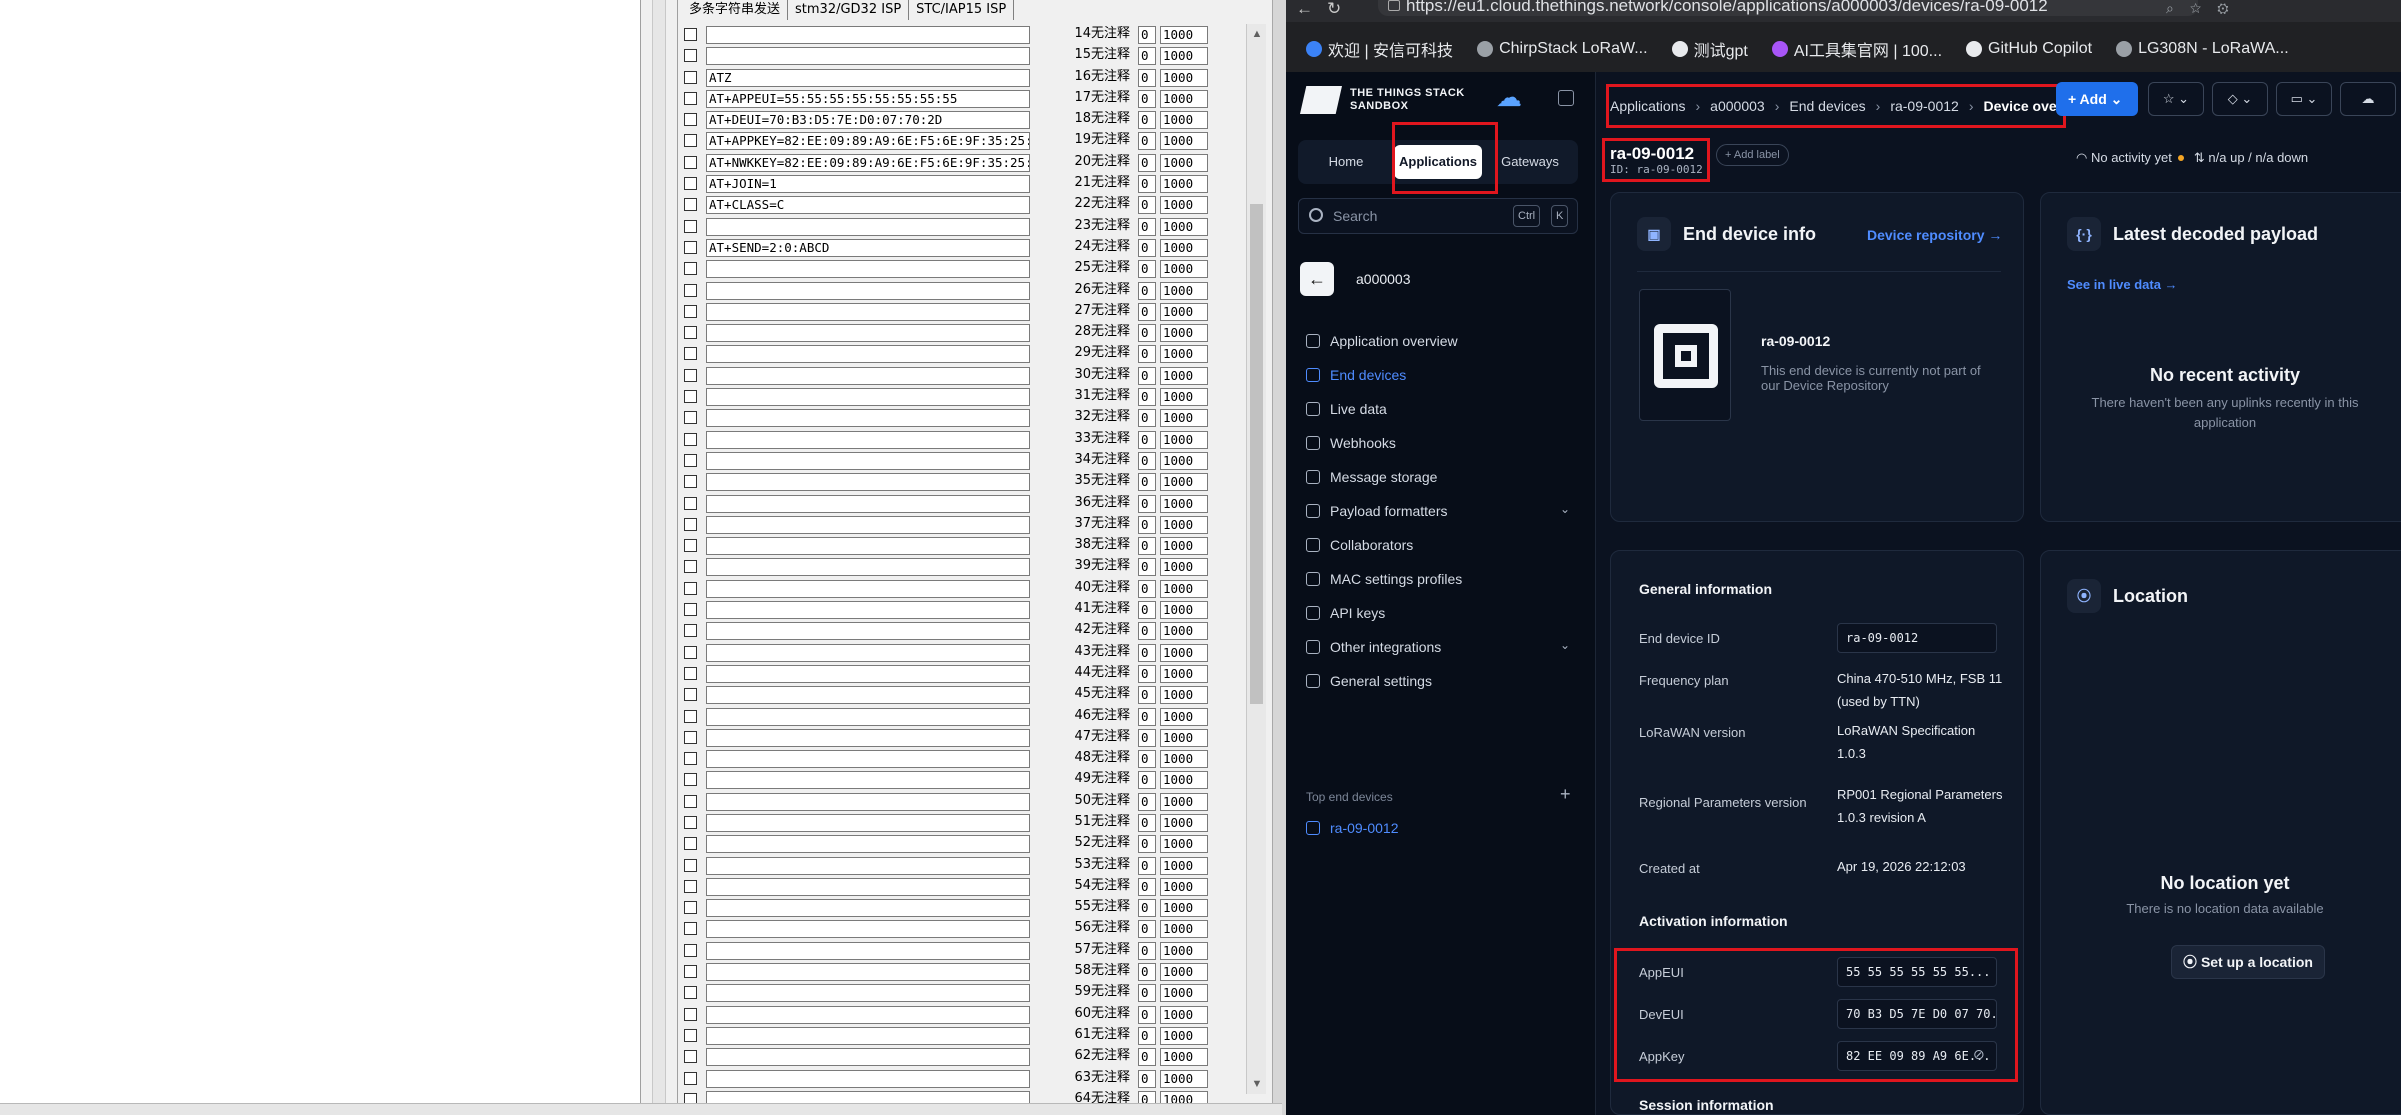 This screenshot has height=1115, width=2401. What do you see at coordinates (1441, 409) in the screenshot?
I see `sidebar-item: Live data` at bounding box center [1441, 409].